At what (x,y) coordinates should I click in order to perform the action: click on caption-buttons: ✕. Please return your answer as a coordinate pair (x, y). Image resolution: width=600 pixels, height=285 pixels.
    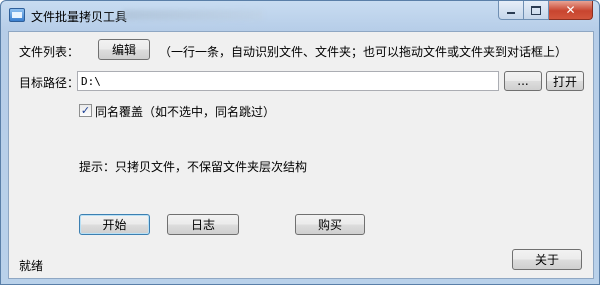
    Looking at the image, I should click on (545, 11).